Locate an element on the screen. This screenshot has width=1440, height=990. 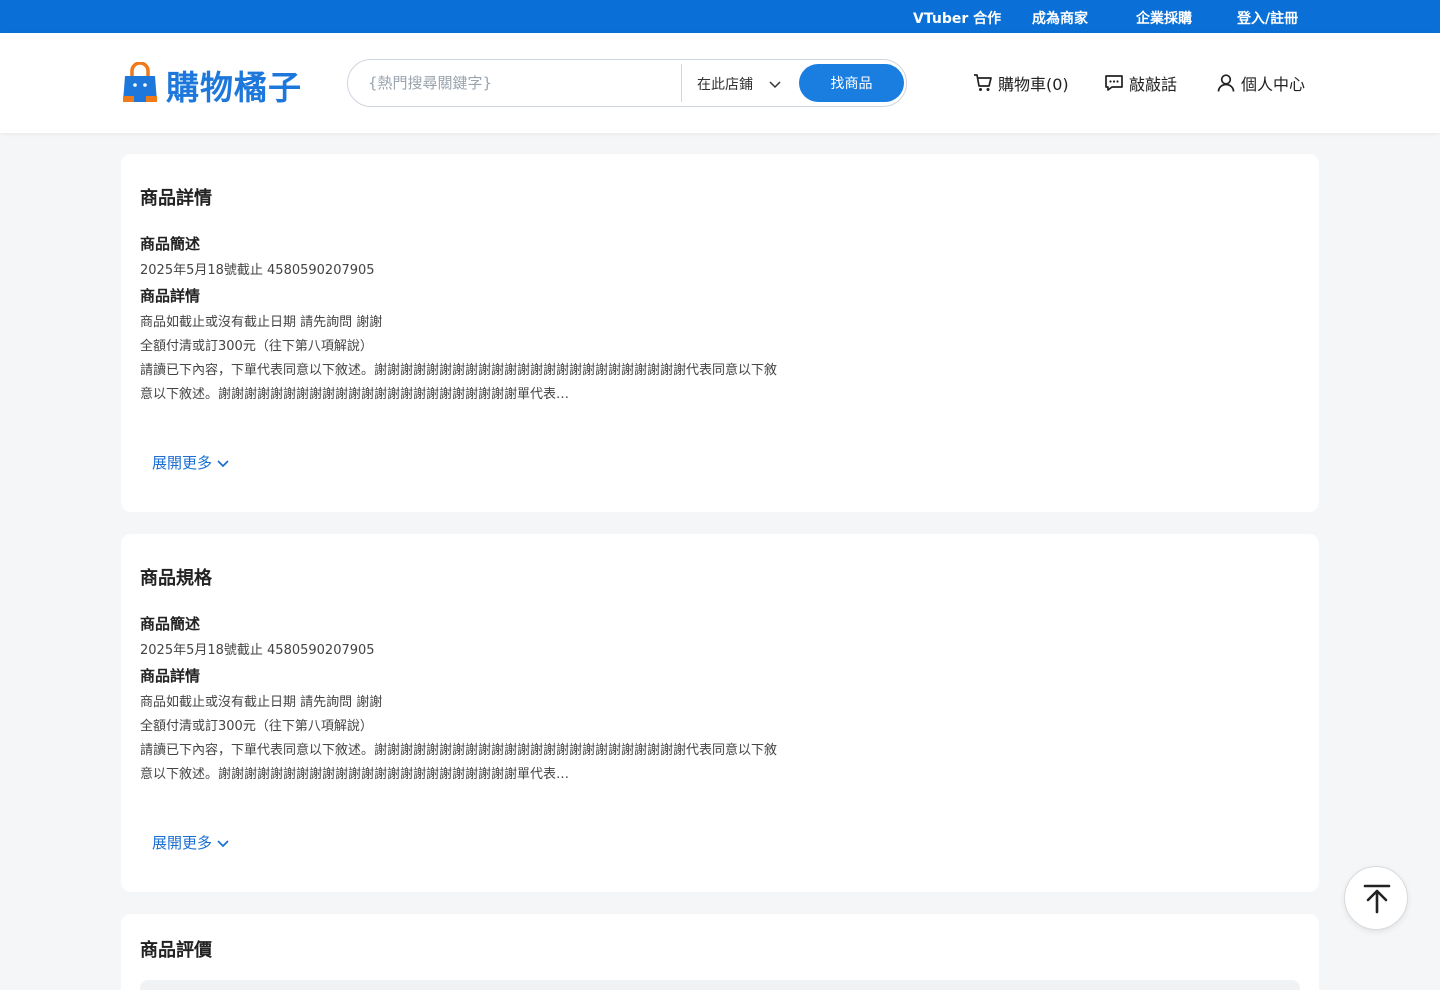
search-box: 在此店鋪 找商品 is located at coordinates (627, 83).